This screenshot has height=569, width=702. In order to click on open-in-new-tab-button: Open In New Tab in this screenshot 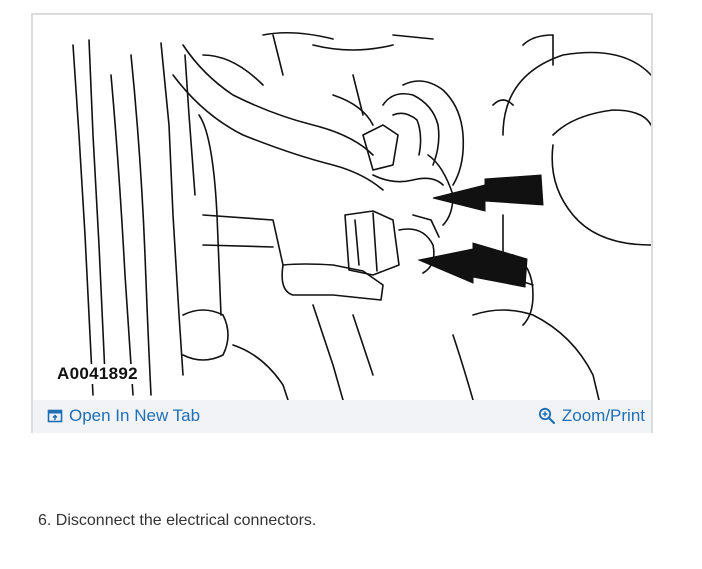, I will do `click(123, 416)`.